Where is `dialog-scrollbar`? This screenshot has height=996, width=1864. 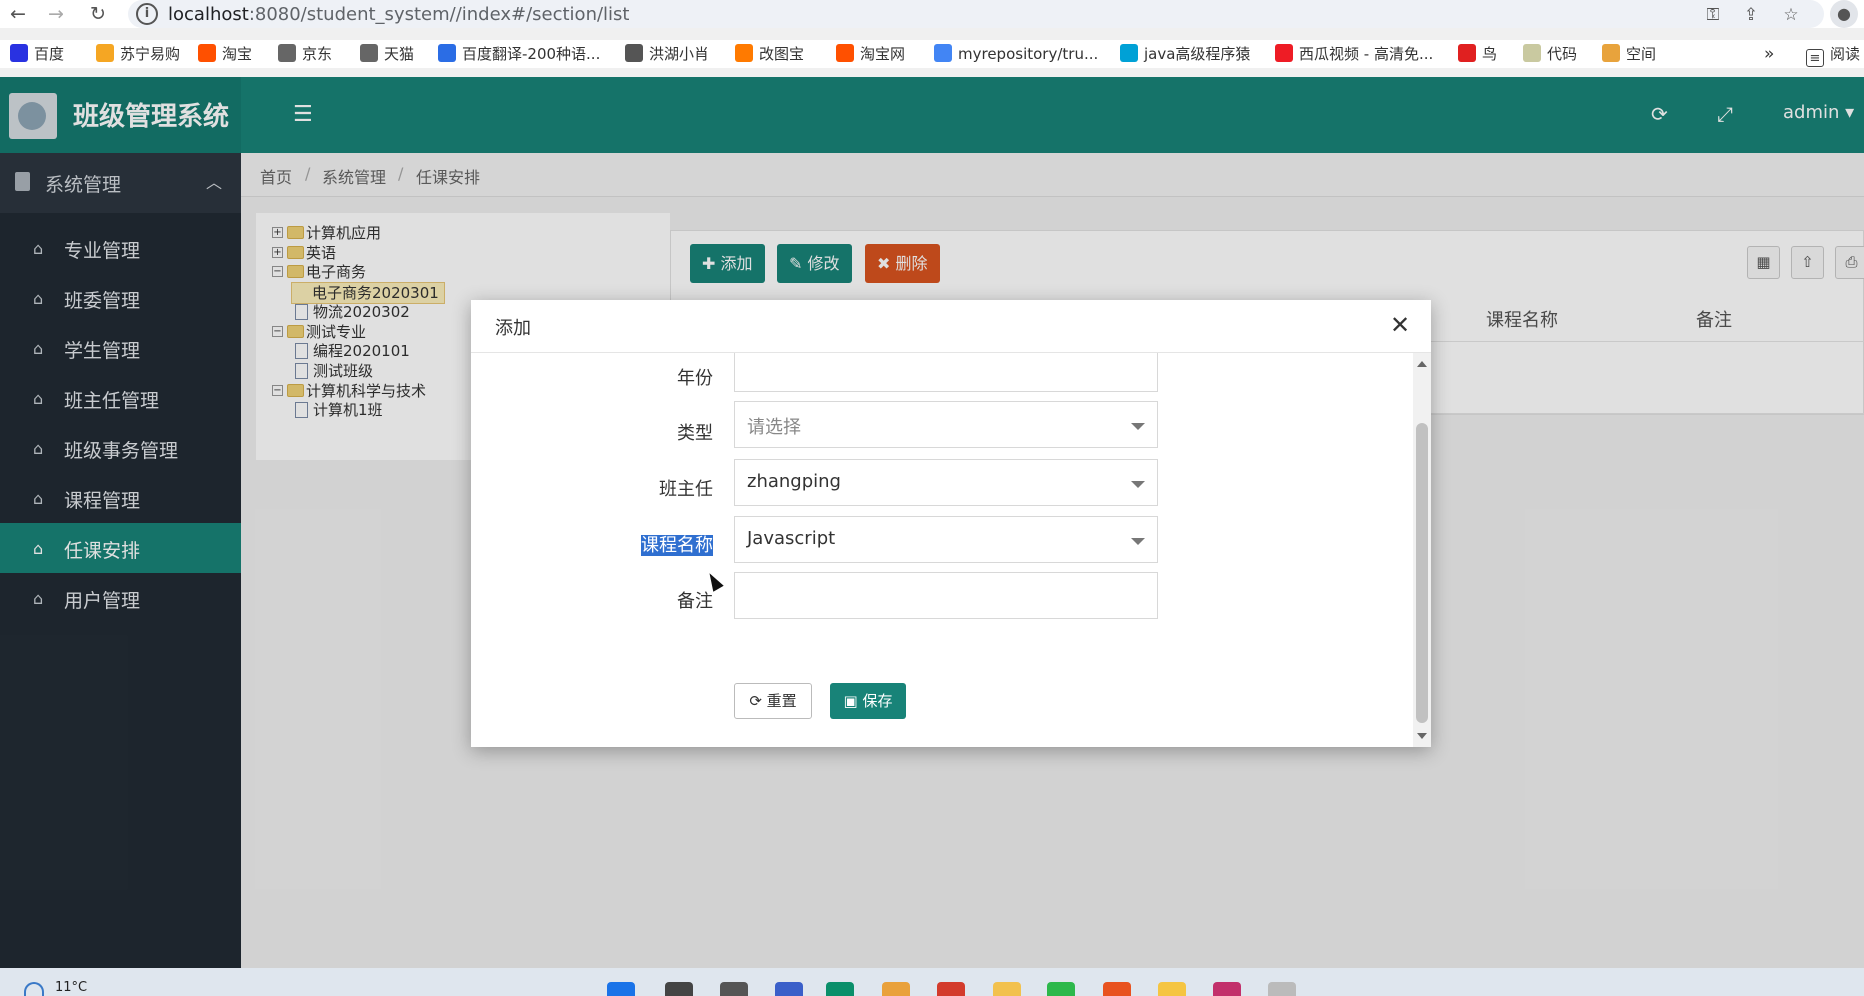 dialog-scrollbar is located at coordinates (1422, 550).